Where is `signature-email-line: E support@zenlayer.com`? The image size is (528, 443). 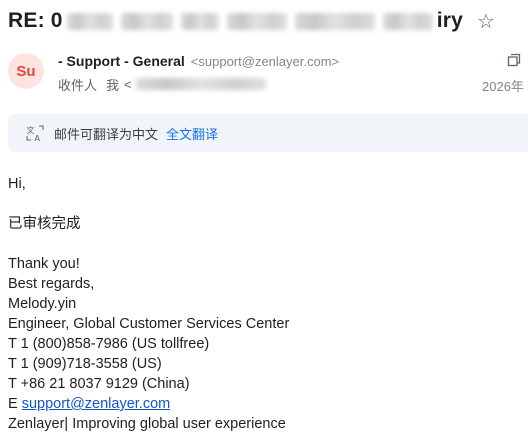
signature-email-line: E support@zenlayer.com is located at coordinates (265, 404).